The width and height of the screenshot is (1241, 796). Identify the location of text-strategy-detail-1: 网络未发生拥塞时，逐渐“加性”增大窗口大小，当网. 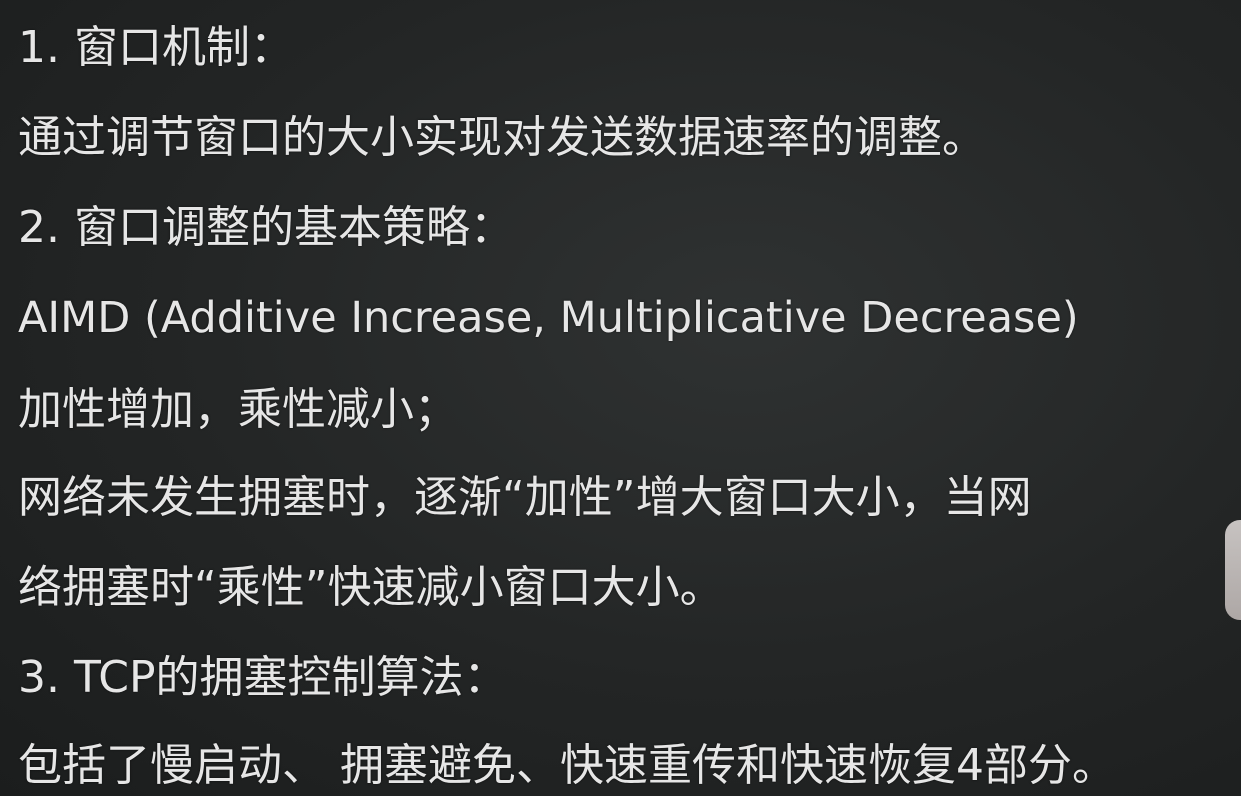
(525, 497).